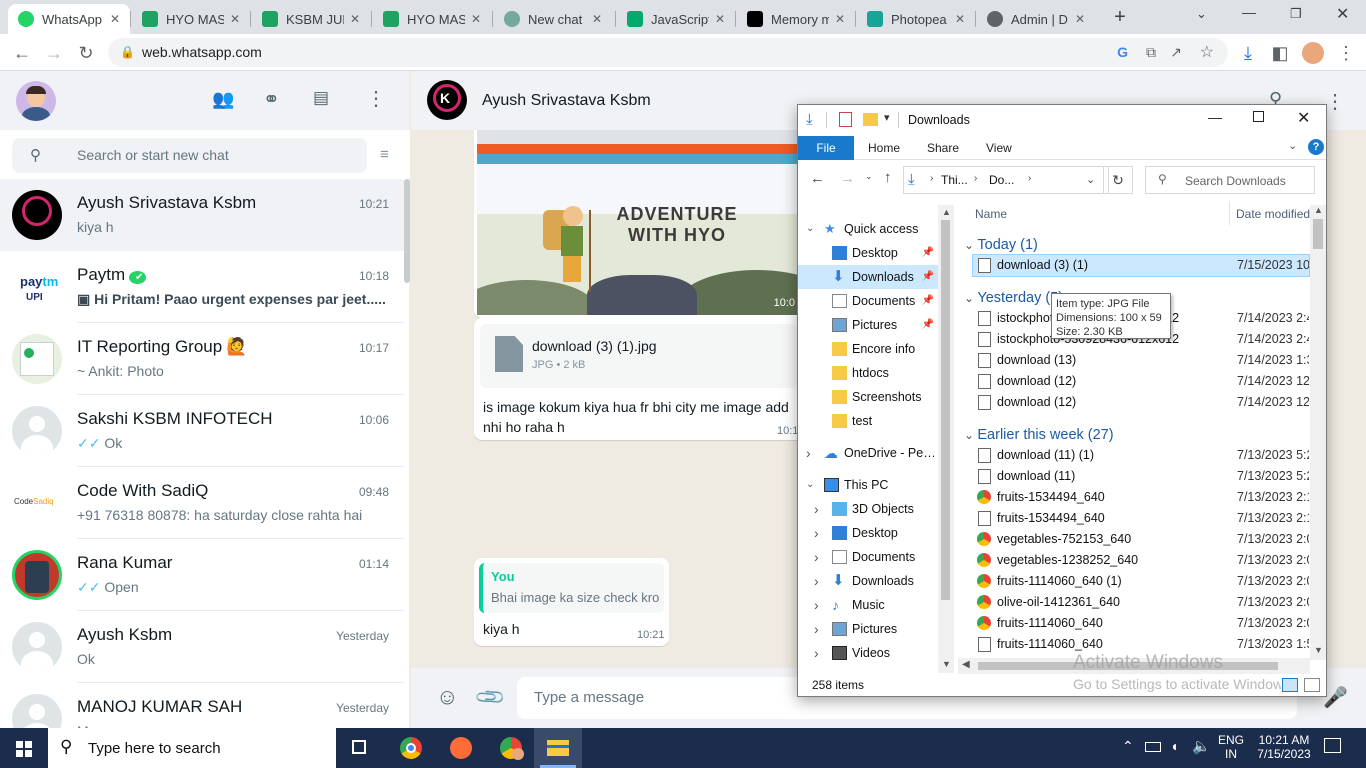  Describe the element at coordinates (1141, 497) in the screenshot. I see `file-row: fruits-1534494_640 7/13/2023 2:19` at that location.